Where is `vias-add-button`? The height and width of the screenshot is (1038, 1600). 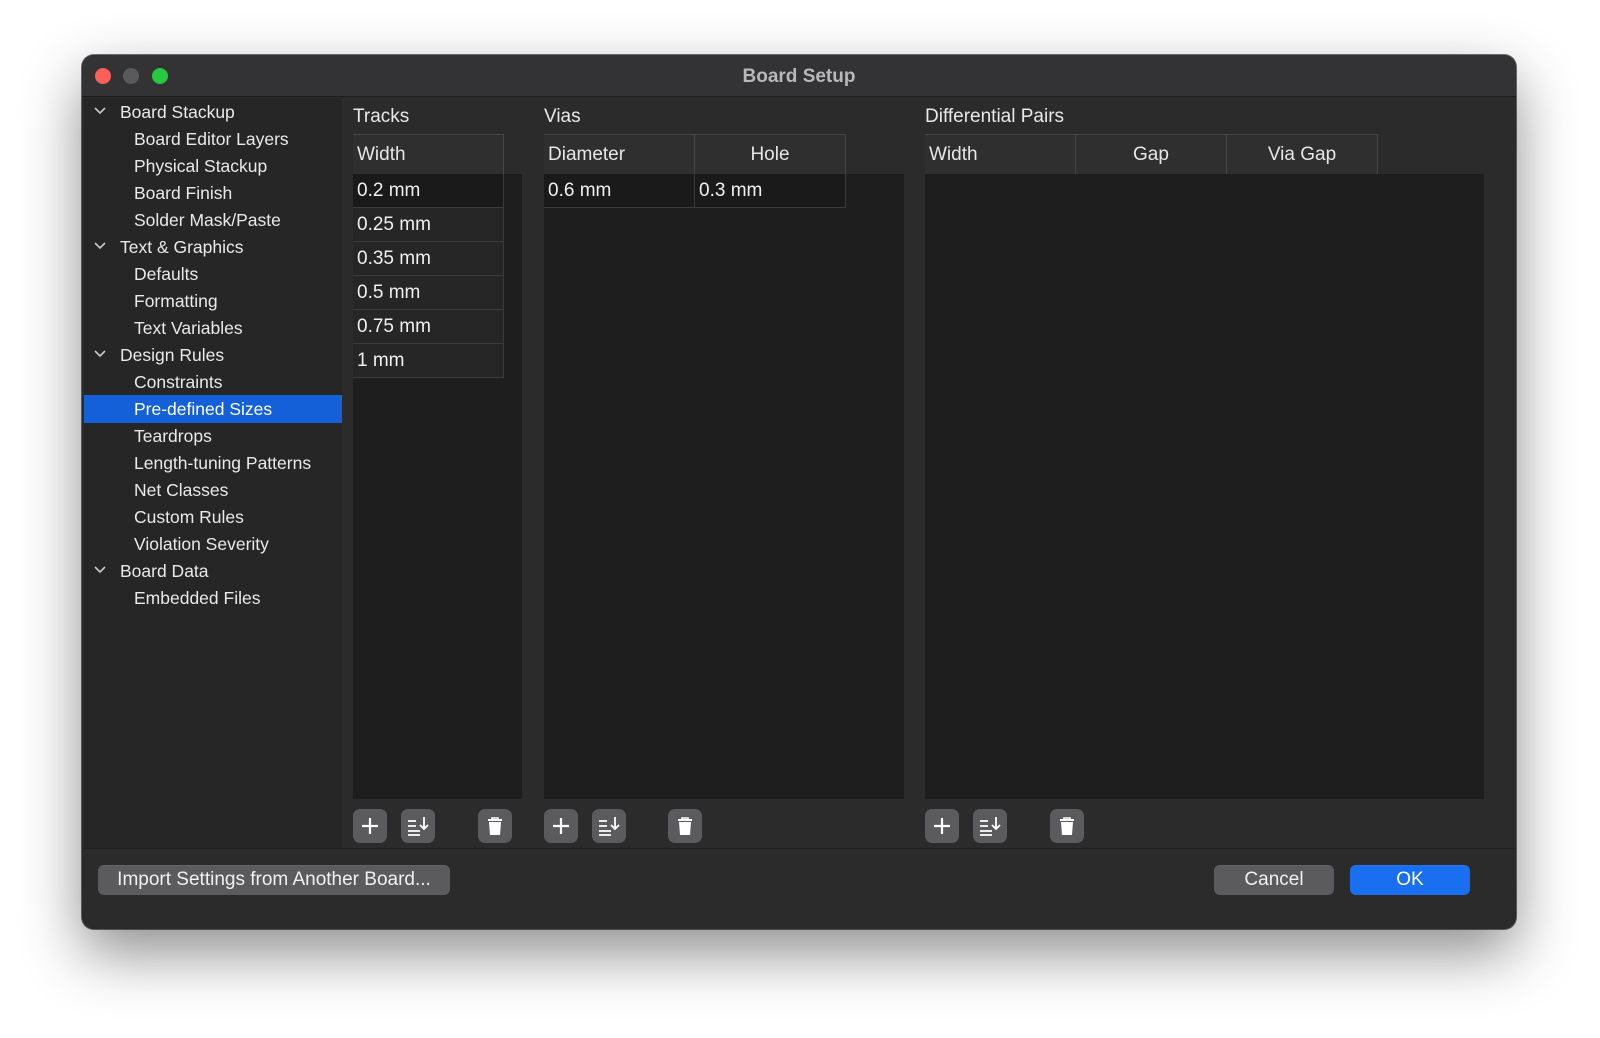
vias-add-button is located at coordinates (561, 826).